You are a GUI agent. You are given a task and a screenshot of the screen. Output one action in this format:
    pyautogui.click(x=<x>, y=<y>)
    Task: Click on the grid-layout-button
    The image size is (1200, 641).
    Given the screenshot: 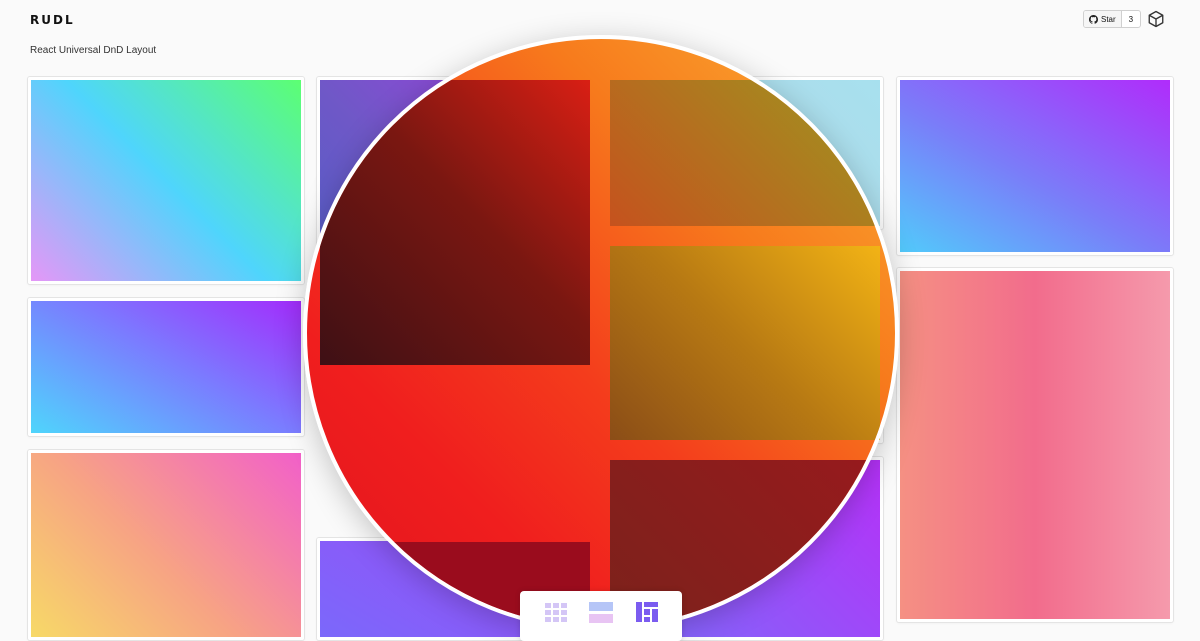 What is the action you would take?
    pyautogui.click(x=556, y=612)
    